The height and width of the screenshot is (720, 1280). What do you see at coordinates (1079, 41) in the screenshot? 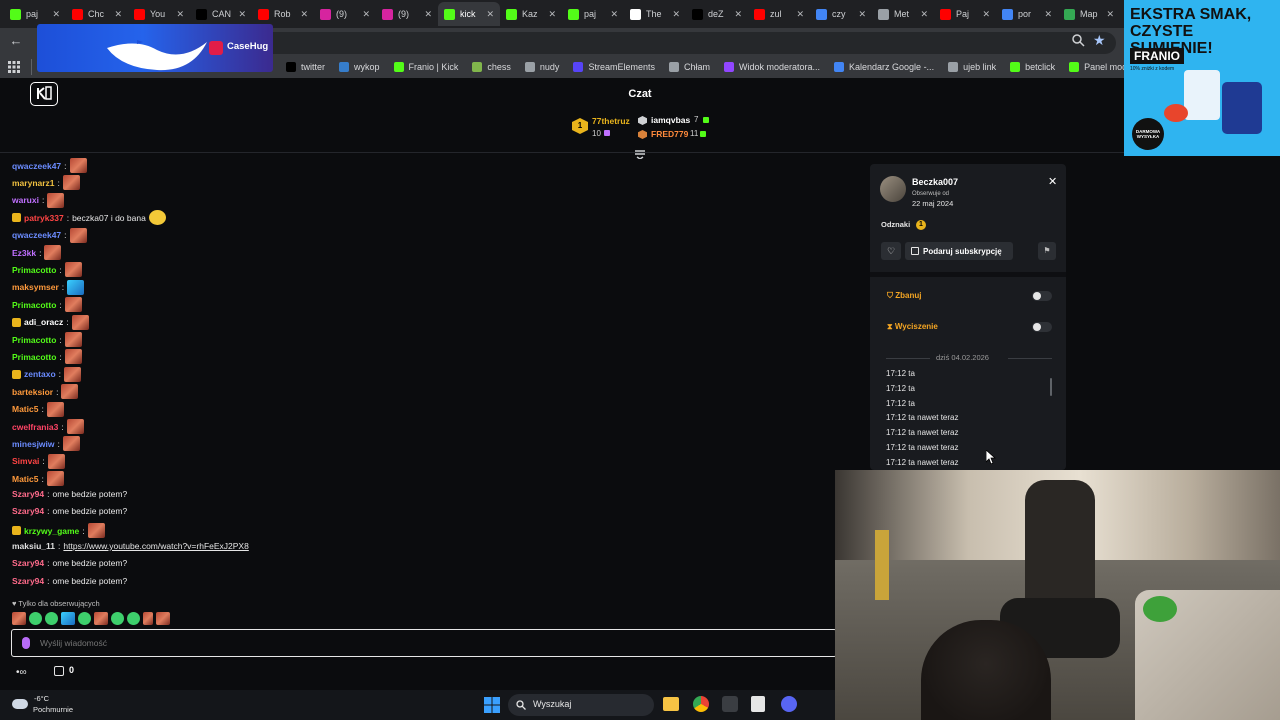
I see `zoom-icon` at bounding box center [1079, 41].